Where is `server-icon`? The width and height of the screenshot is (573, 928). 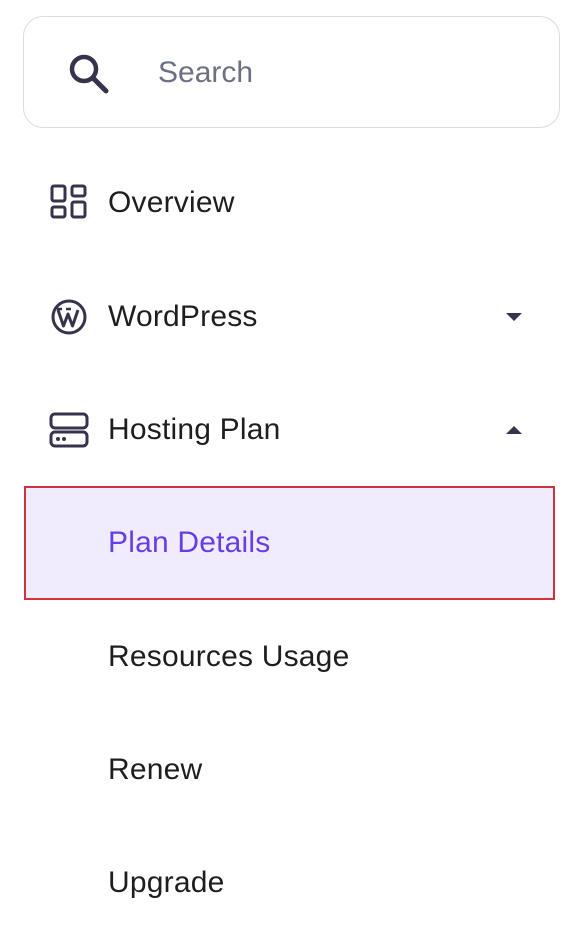
server-icon is located at coordinates (69, 430).